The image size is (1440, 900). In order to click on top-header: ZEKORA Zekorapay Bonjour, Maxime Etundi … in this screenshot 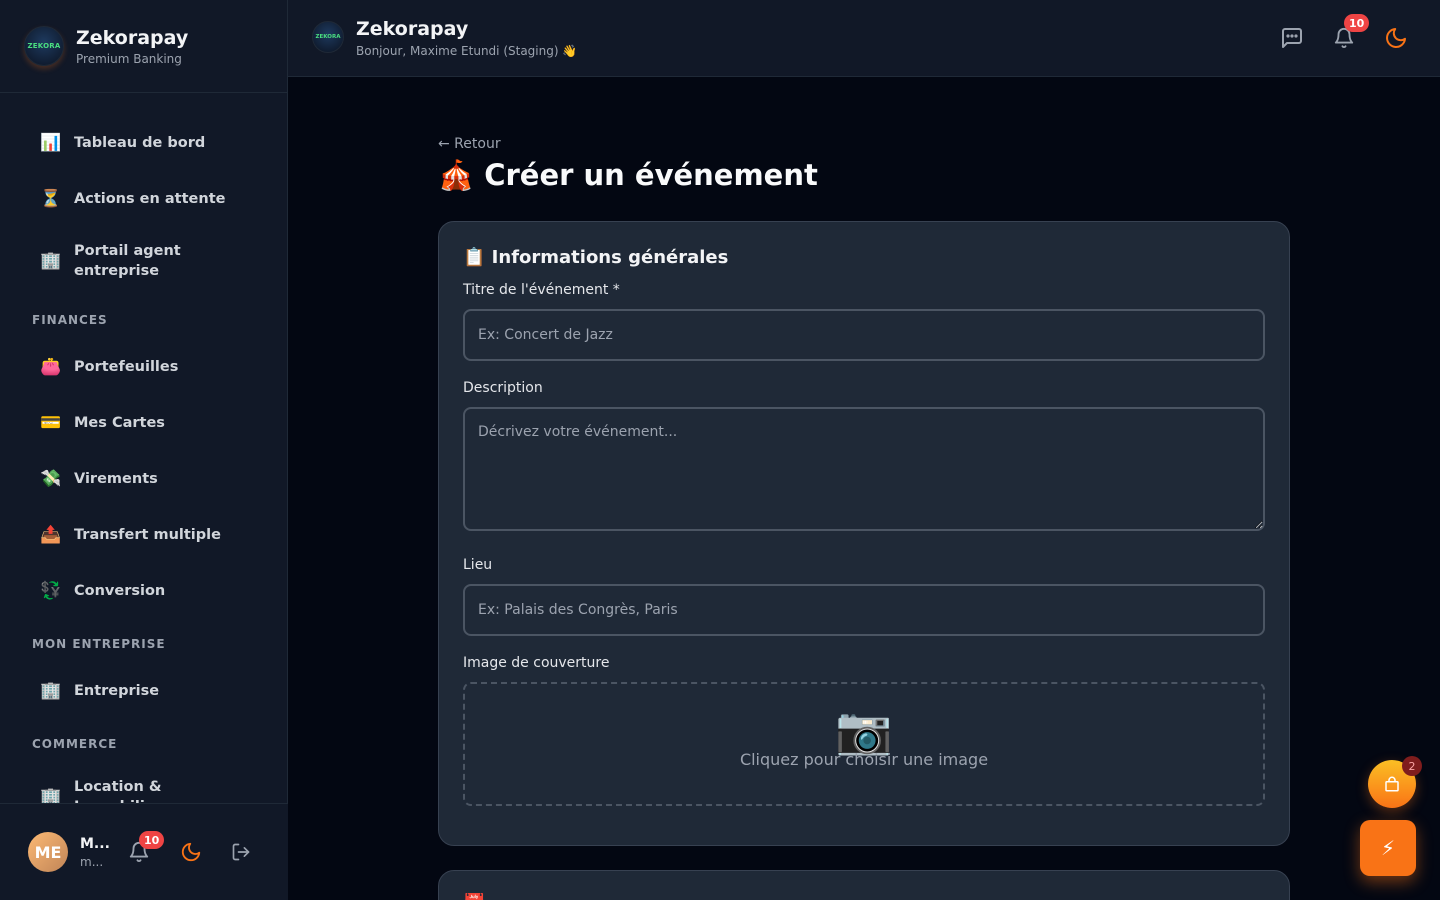, I will do `click(864, 38)`.